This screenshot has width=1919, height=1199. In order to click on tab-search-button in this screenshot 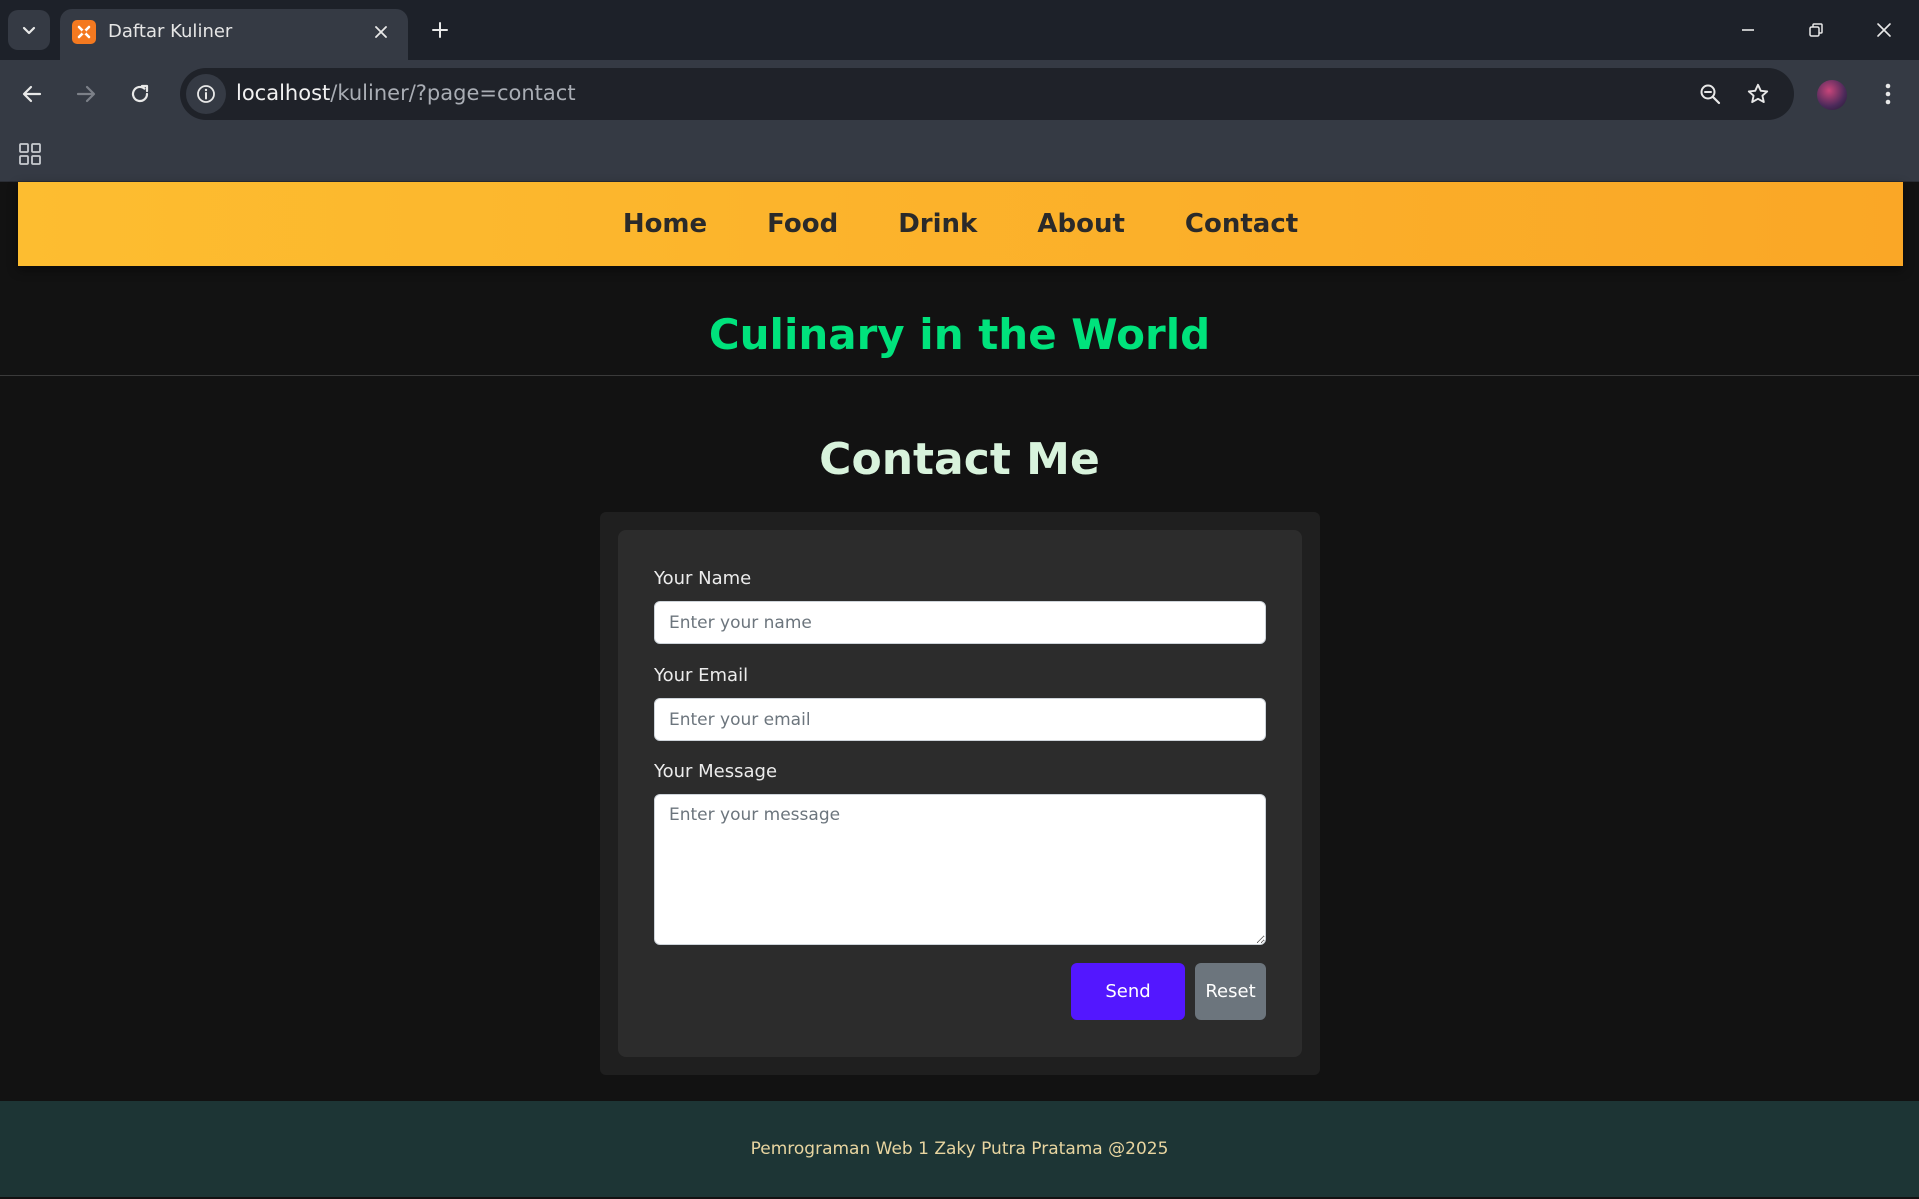, I will do `click(29, 30)`.